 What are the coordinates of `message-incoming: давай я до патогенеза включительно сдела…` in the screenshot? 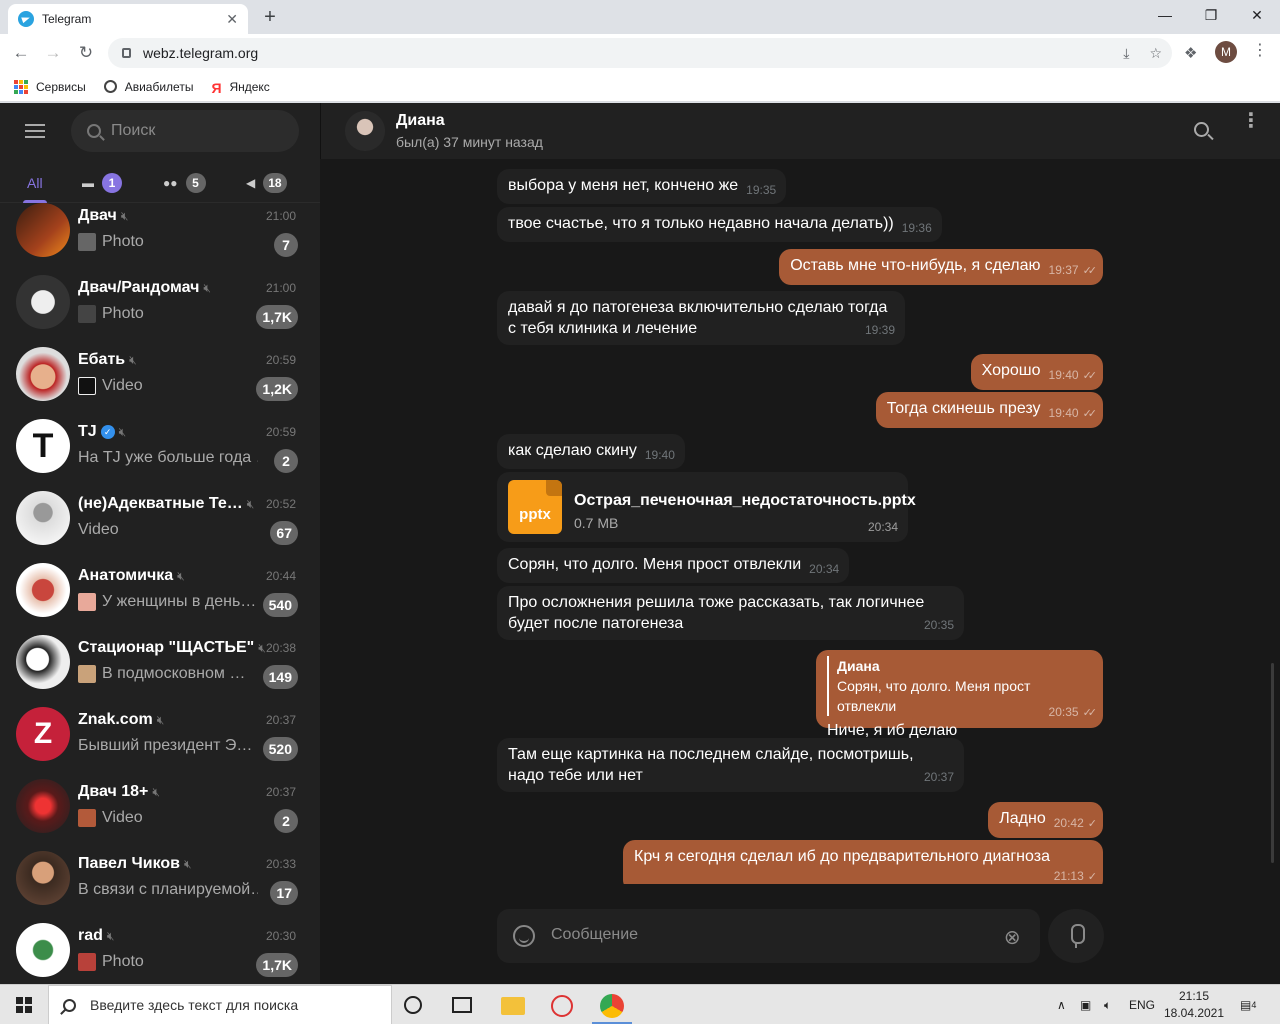 It's located at (701, 318).